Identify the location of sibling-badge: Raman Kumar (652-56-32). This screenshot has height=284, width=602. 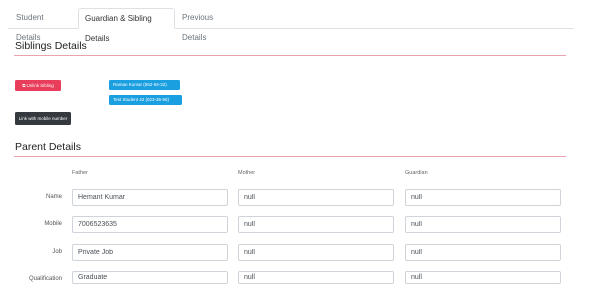
(144, 85).